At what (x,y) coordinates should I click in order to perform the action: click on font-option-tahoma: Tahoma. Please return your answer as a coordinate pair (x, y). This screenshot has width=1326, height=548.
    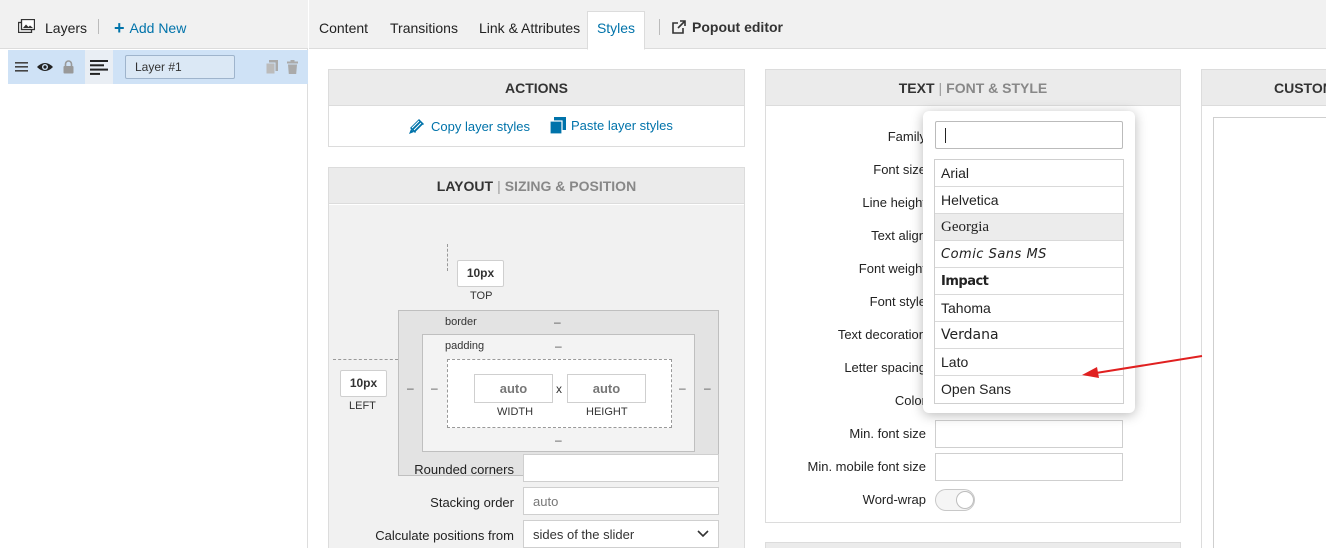
    Looking at the image, I should click on (1029, 308).